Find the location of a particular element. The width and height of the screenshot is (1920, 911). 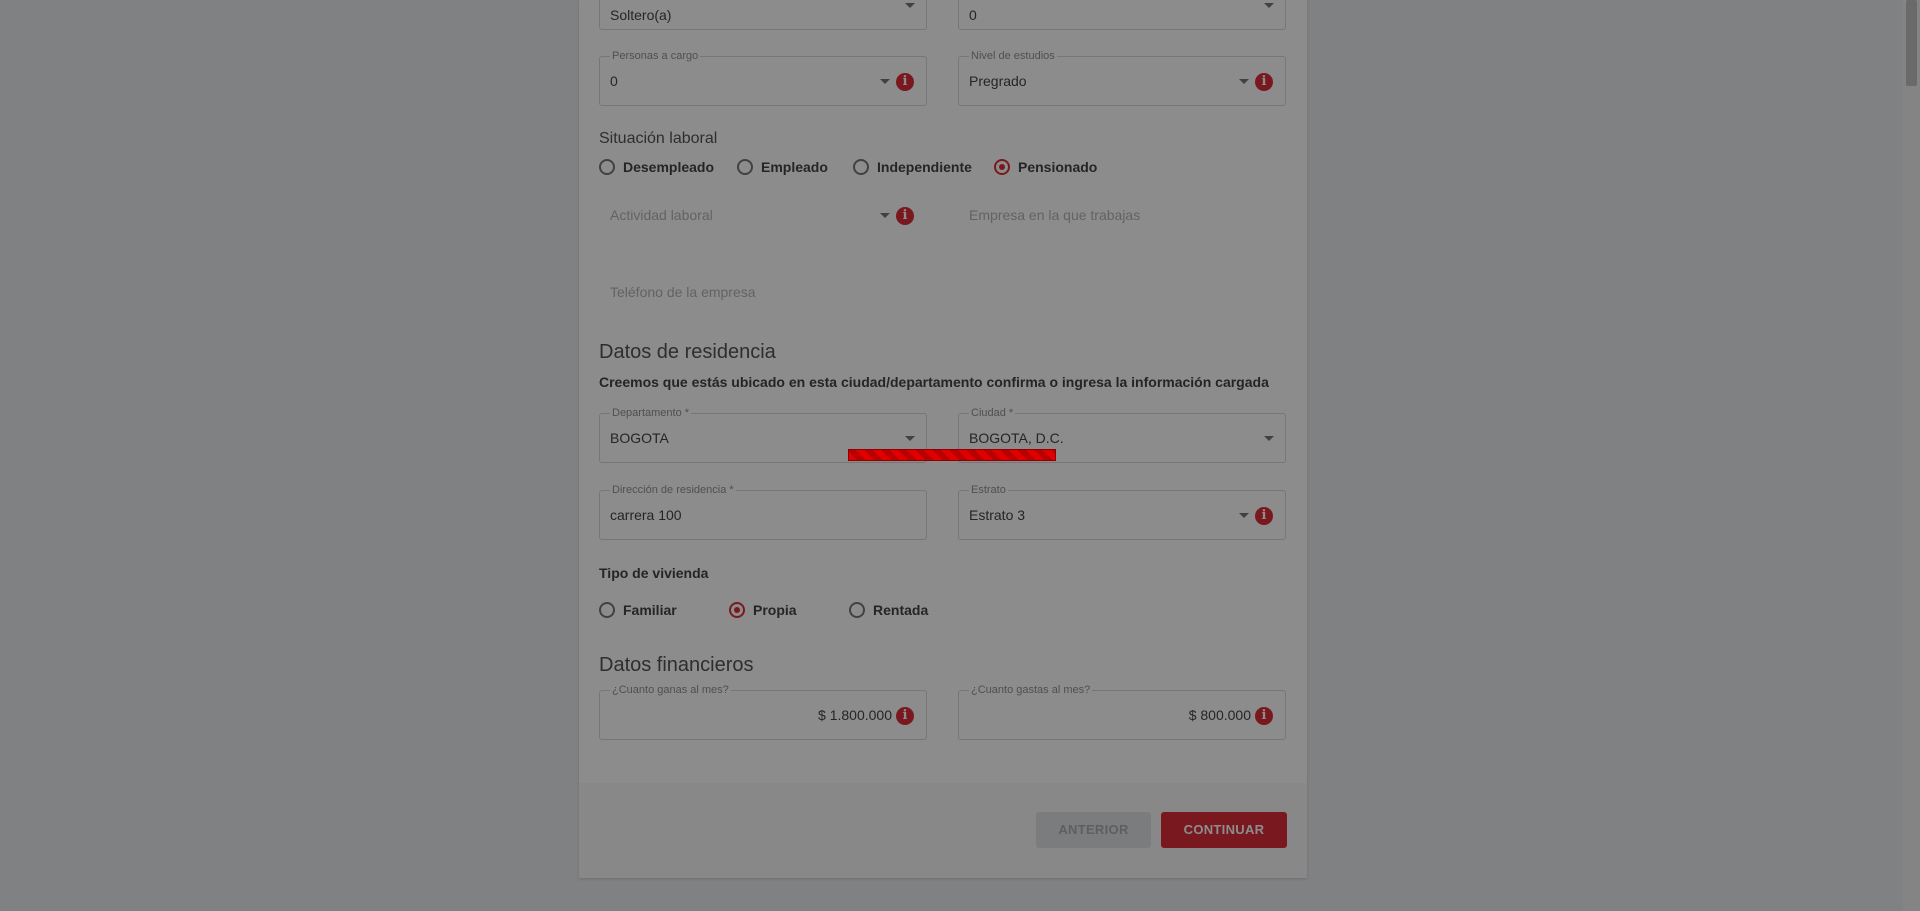

loading-progress-bar is located at coordinates (952, 455).